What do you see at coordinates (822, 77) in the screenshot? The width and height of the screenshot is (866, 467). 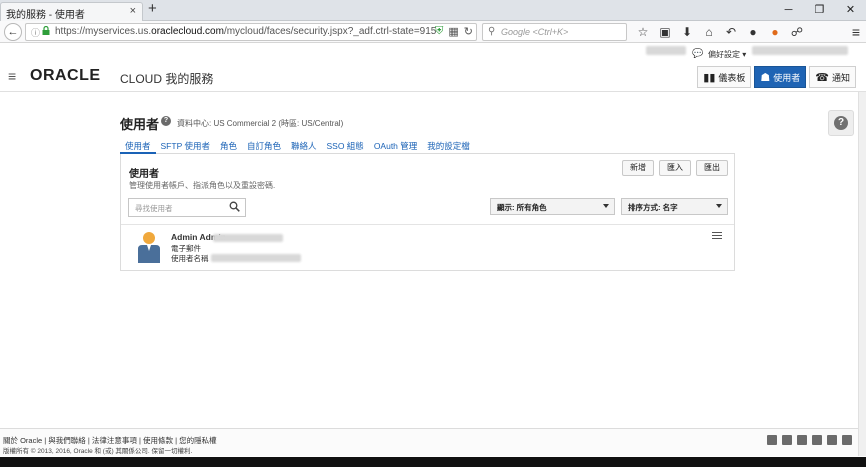 I see `notifications-icon: ☎` at bounding box center [822, 77].